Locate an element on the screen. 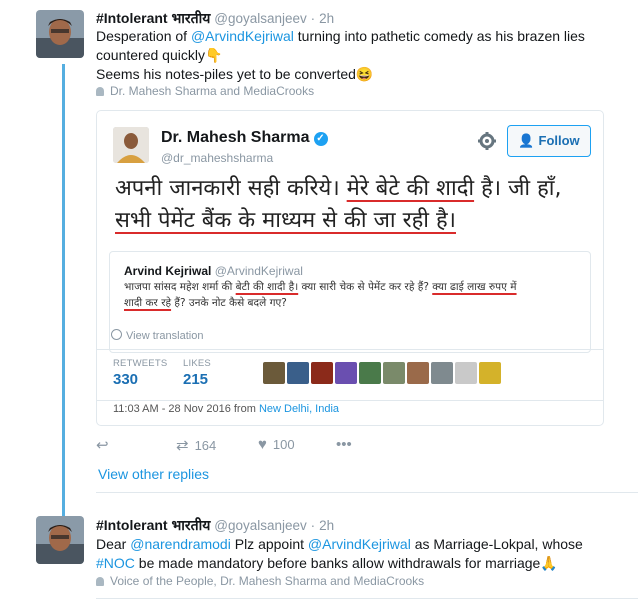 This screenshot has width=638, height=602. laughing-emoji: 😆 is located at coordinates (364, 74).